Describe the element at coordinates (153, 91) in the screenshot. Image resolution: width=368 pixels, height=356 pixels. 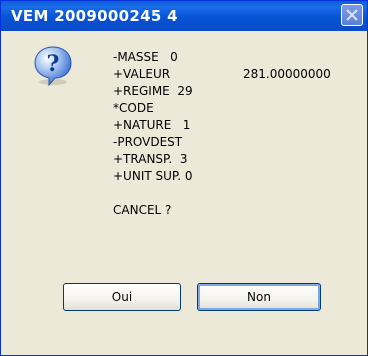
I see `message-line: +REGIME 29` at that location.